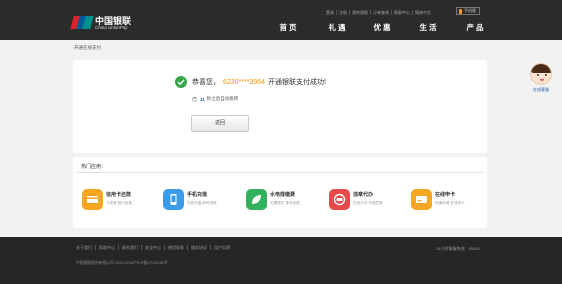 Image resolution: width=562 pixels, height=284 pixels. I want to click on app-traffic-violation: 违章代办 在线代办 代缴罚单, so click(369, 200).